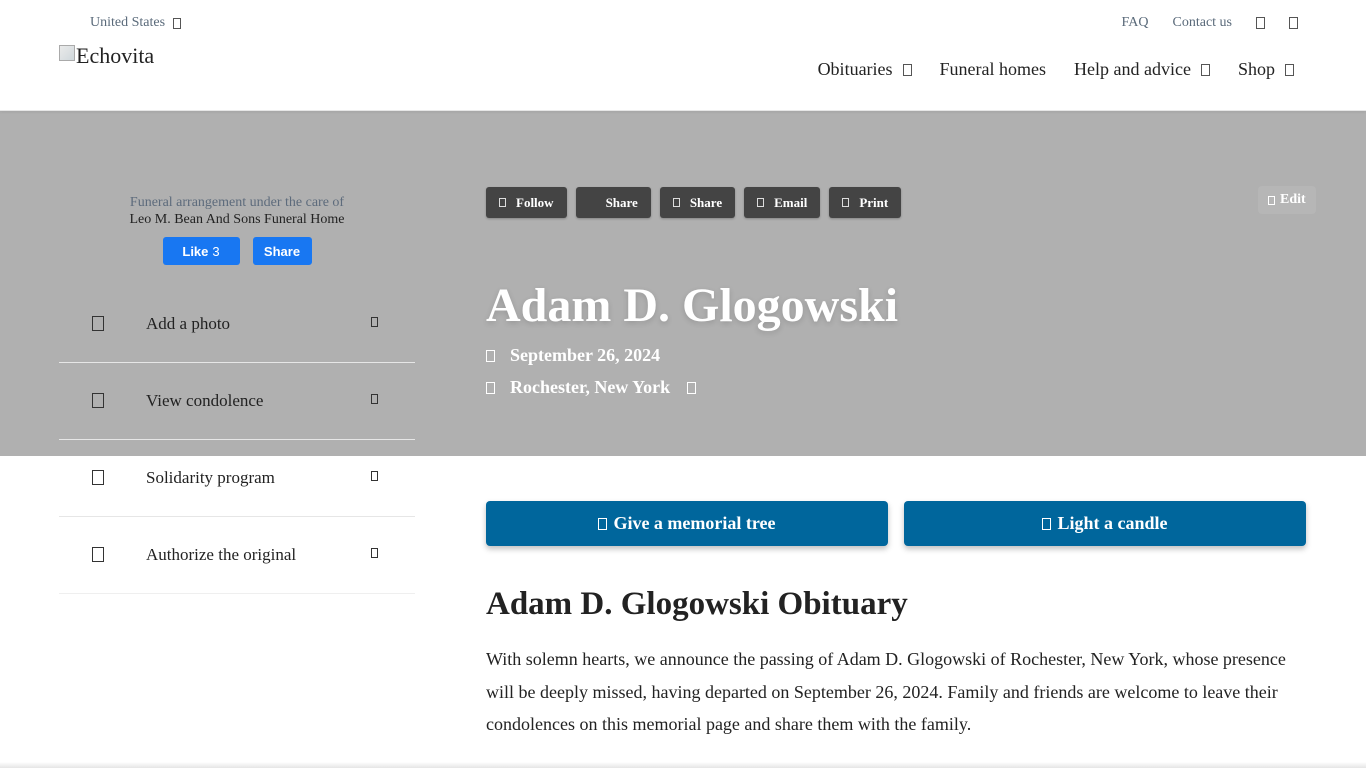 This screenshot has height=768, width=1366. I want to click on email-label: Email, so click(791, 202).